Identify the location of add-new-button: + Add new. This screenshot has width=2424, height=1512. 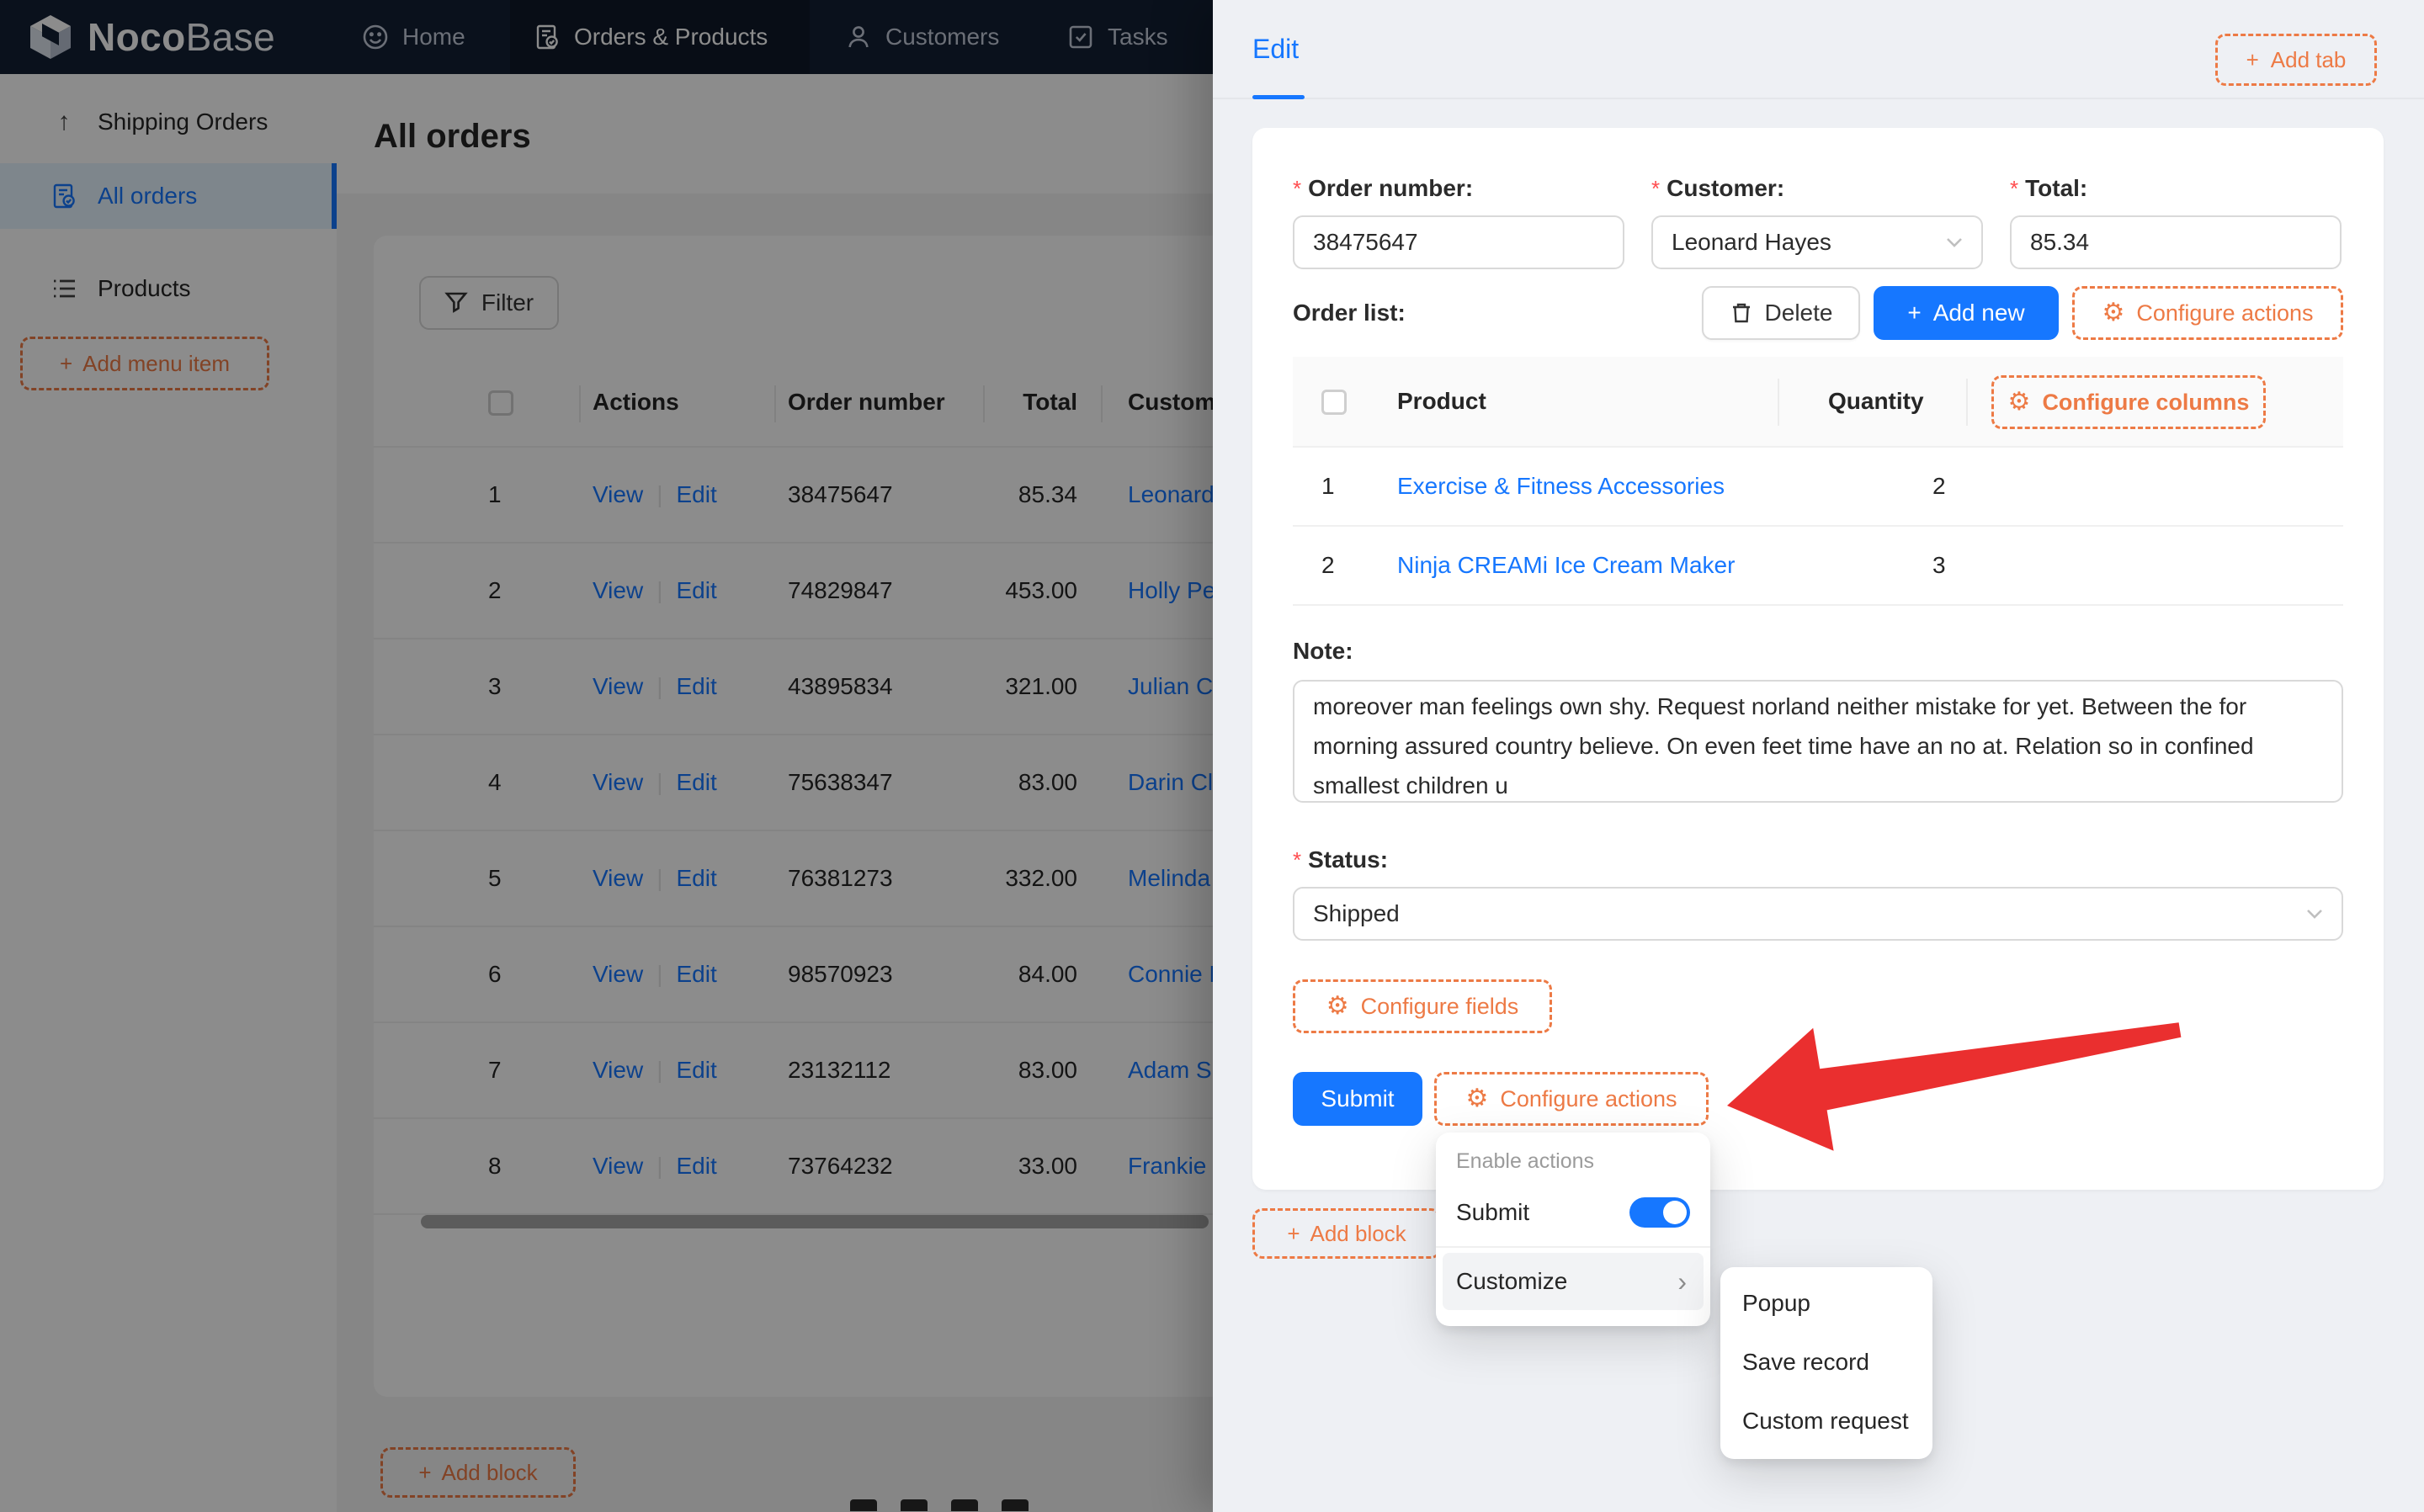
(1966, 313).